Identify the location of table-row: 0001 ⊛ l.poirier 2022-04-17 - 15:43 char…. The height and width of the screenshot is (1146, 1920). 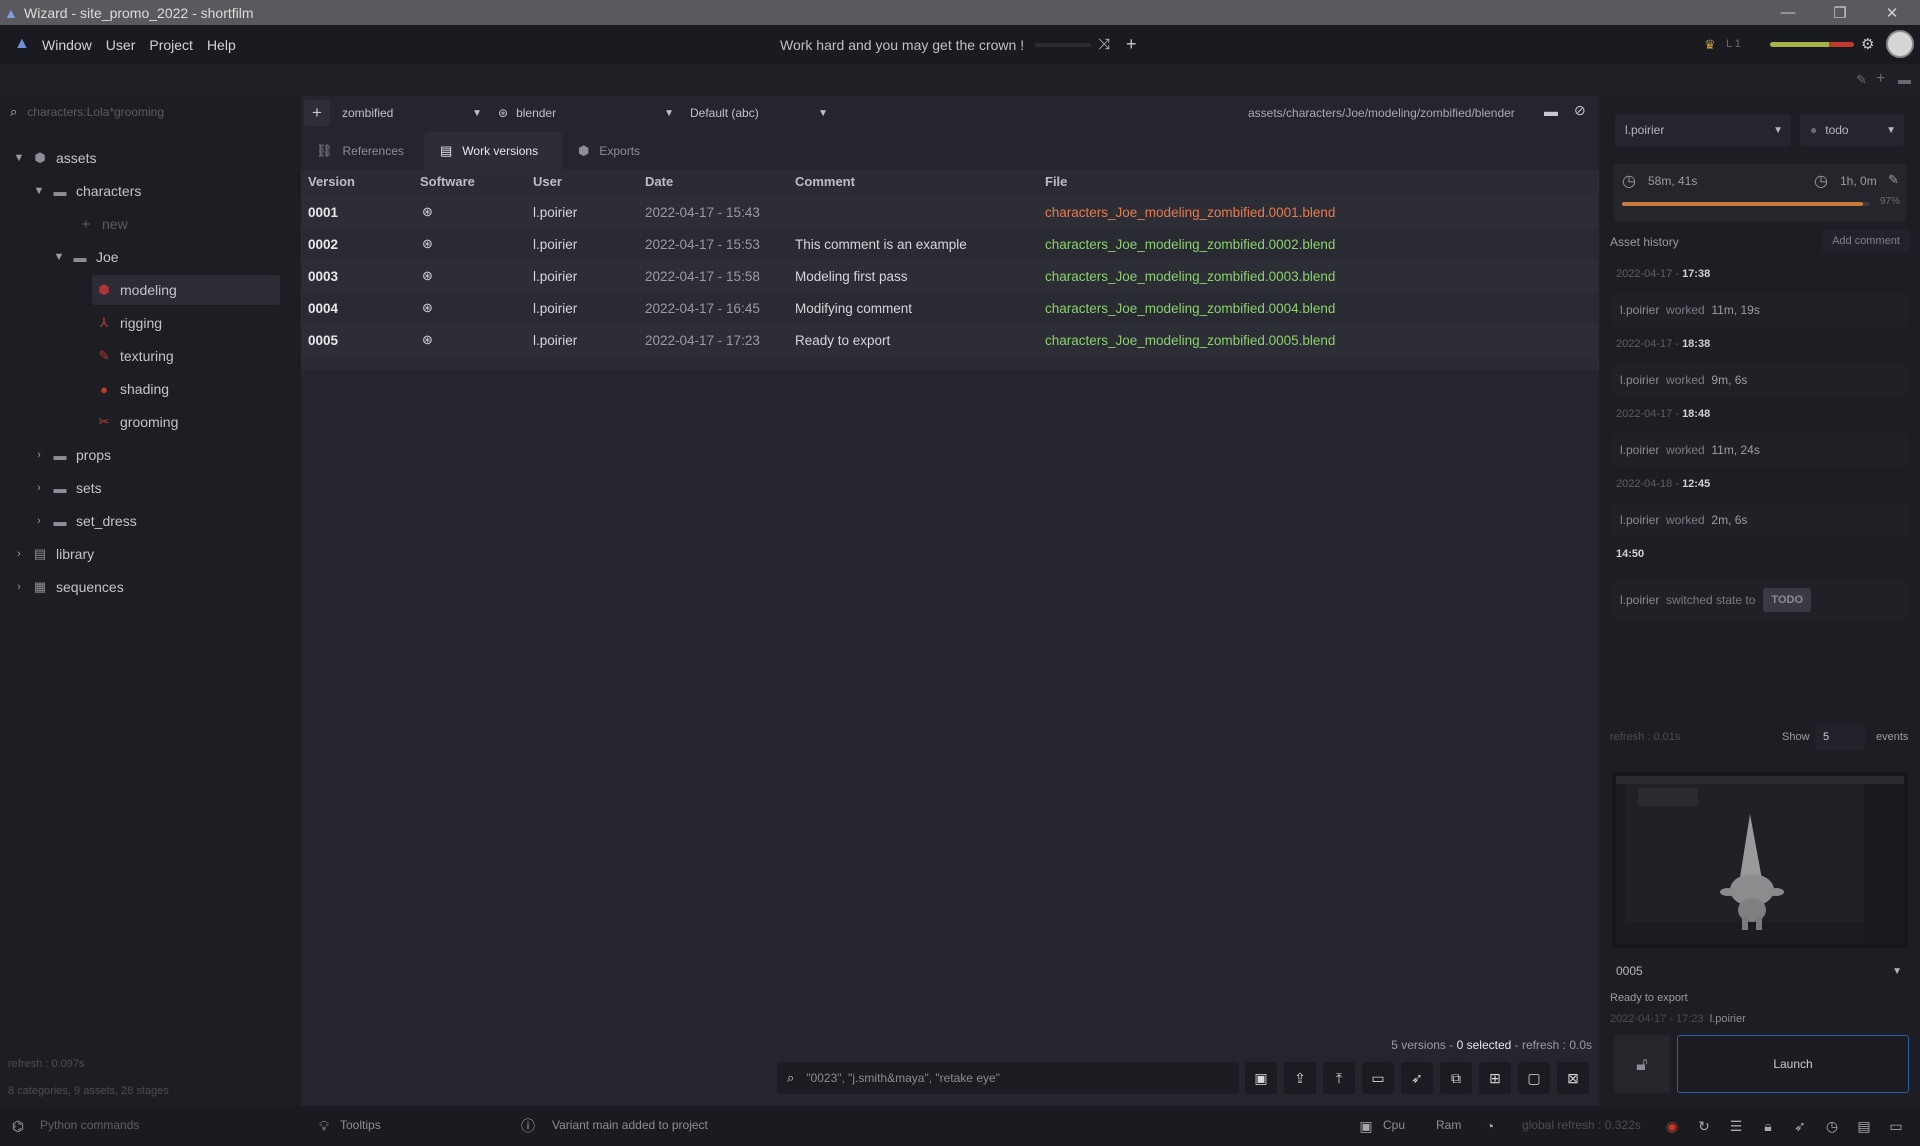
(950, 212).